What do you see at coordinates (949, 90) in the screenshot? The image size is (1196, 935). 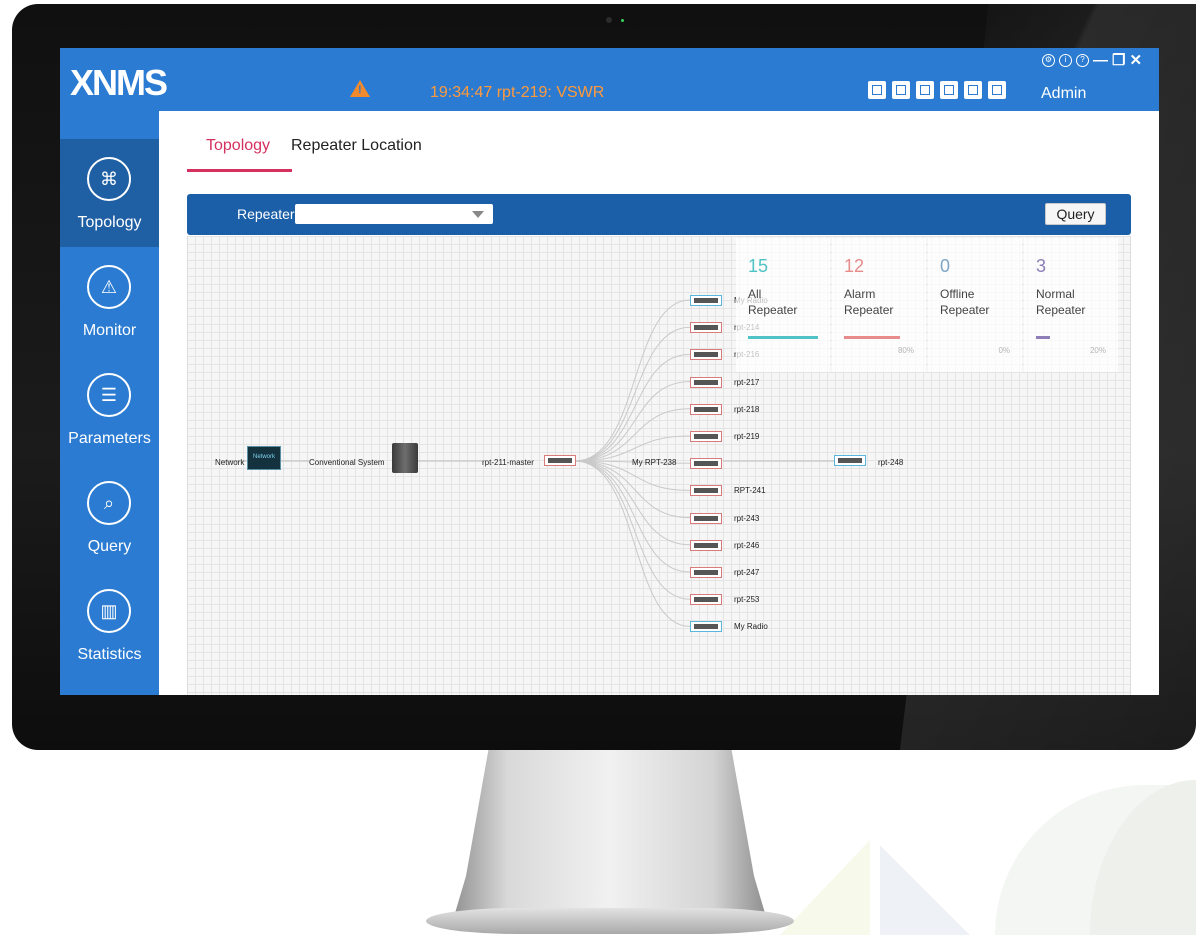 I see `device-icon` at bounding box center [949, 90].